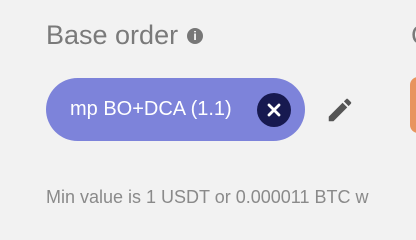 The height and width of the screenshot is (240, 416). What do you see at coordinates (413, 35) in the screenshot?
I see `next-section-title: C` at bounding box center [413, 35].